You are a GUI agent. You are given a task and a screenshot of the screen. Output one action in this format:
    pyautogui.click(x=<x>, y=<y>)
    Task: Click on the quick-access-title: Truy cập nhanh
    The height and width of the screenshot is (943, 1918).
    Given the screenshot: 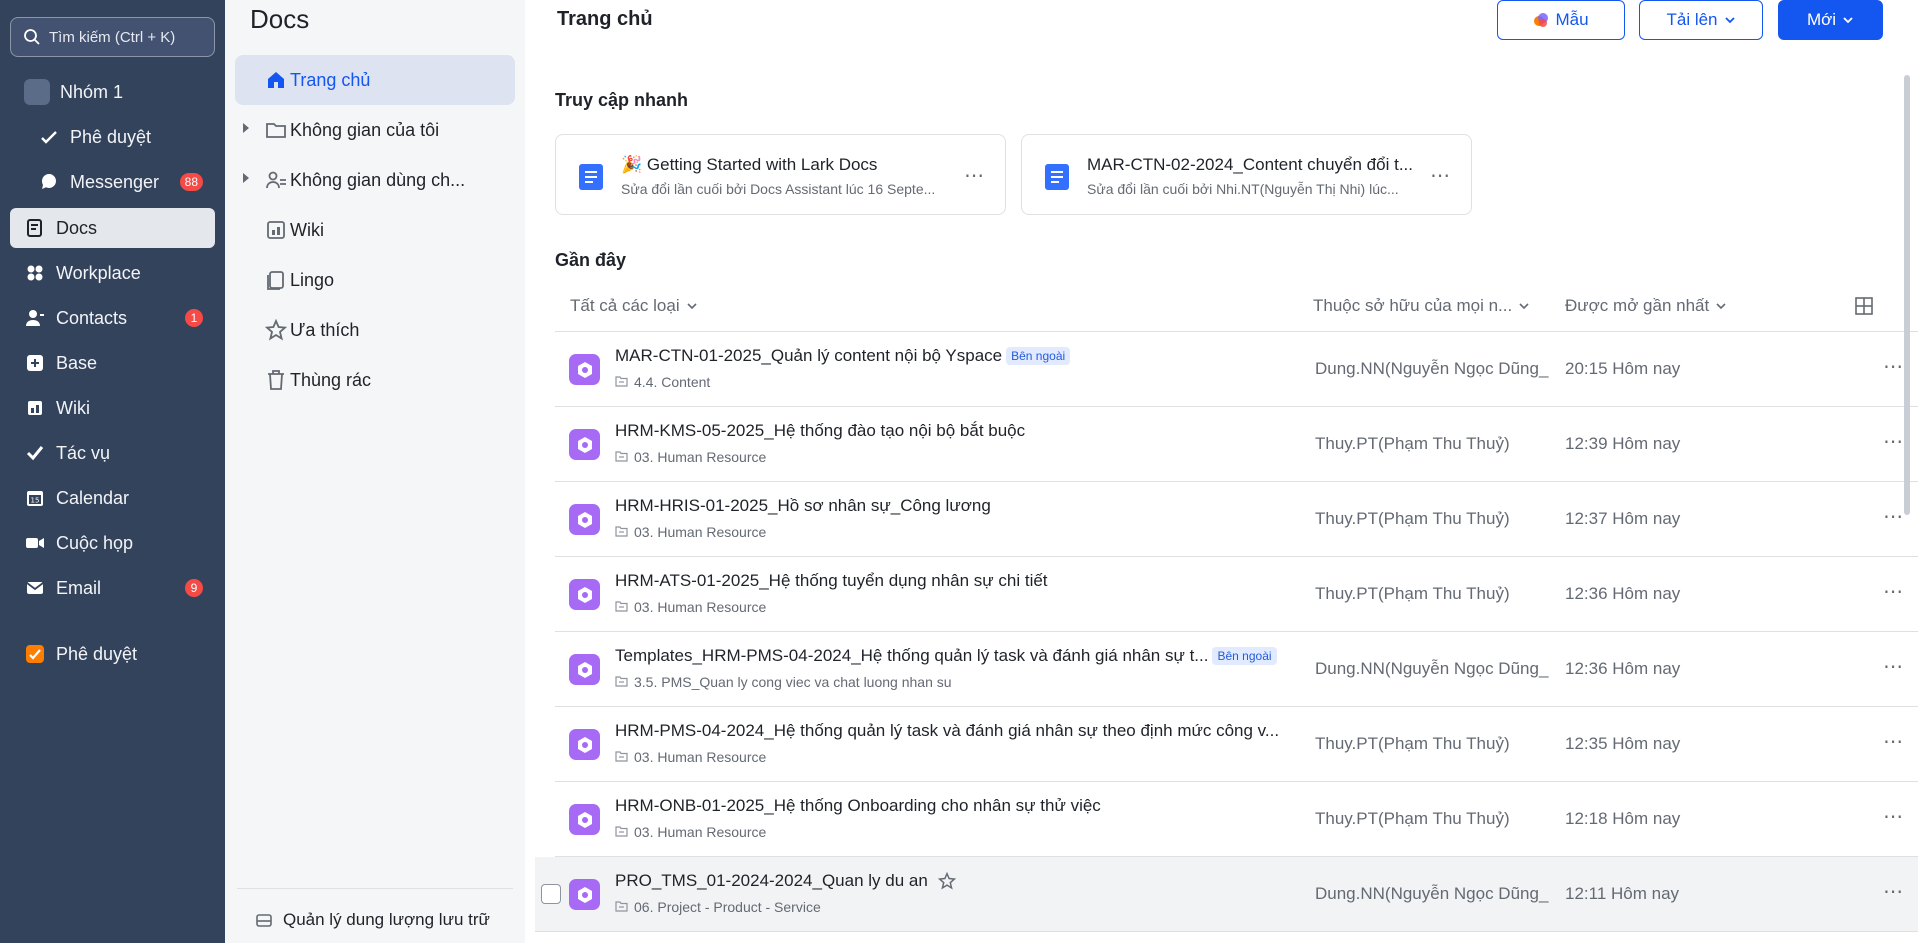 What is the action you would take?
    pyautogui.click(x=622, y=100)
    